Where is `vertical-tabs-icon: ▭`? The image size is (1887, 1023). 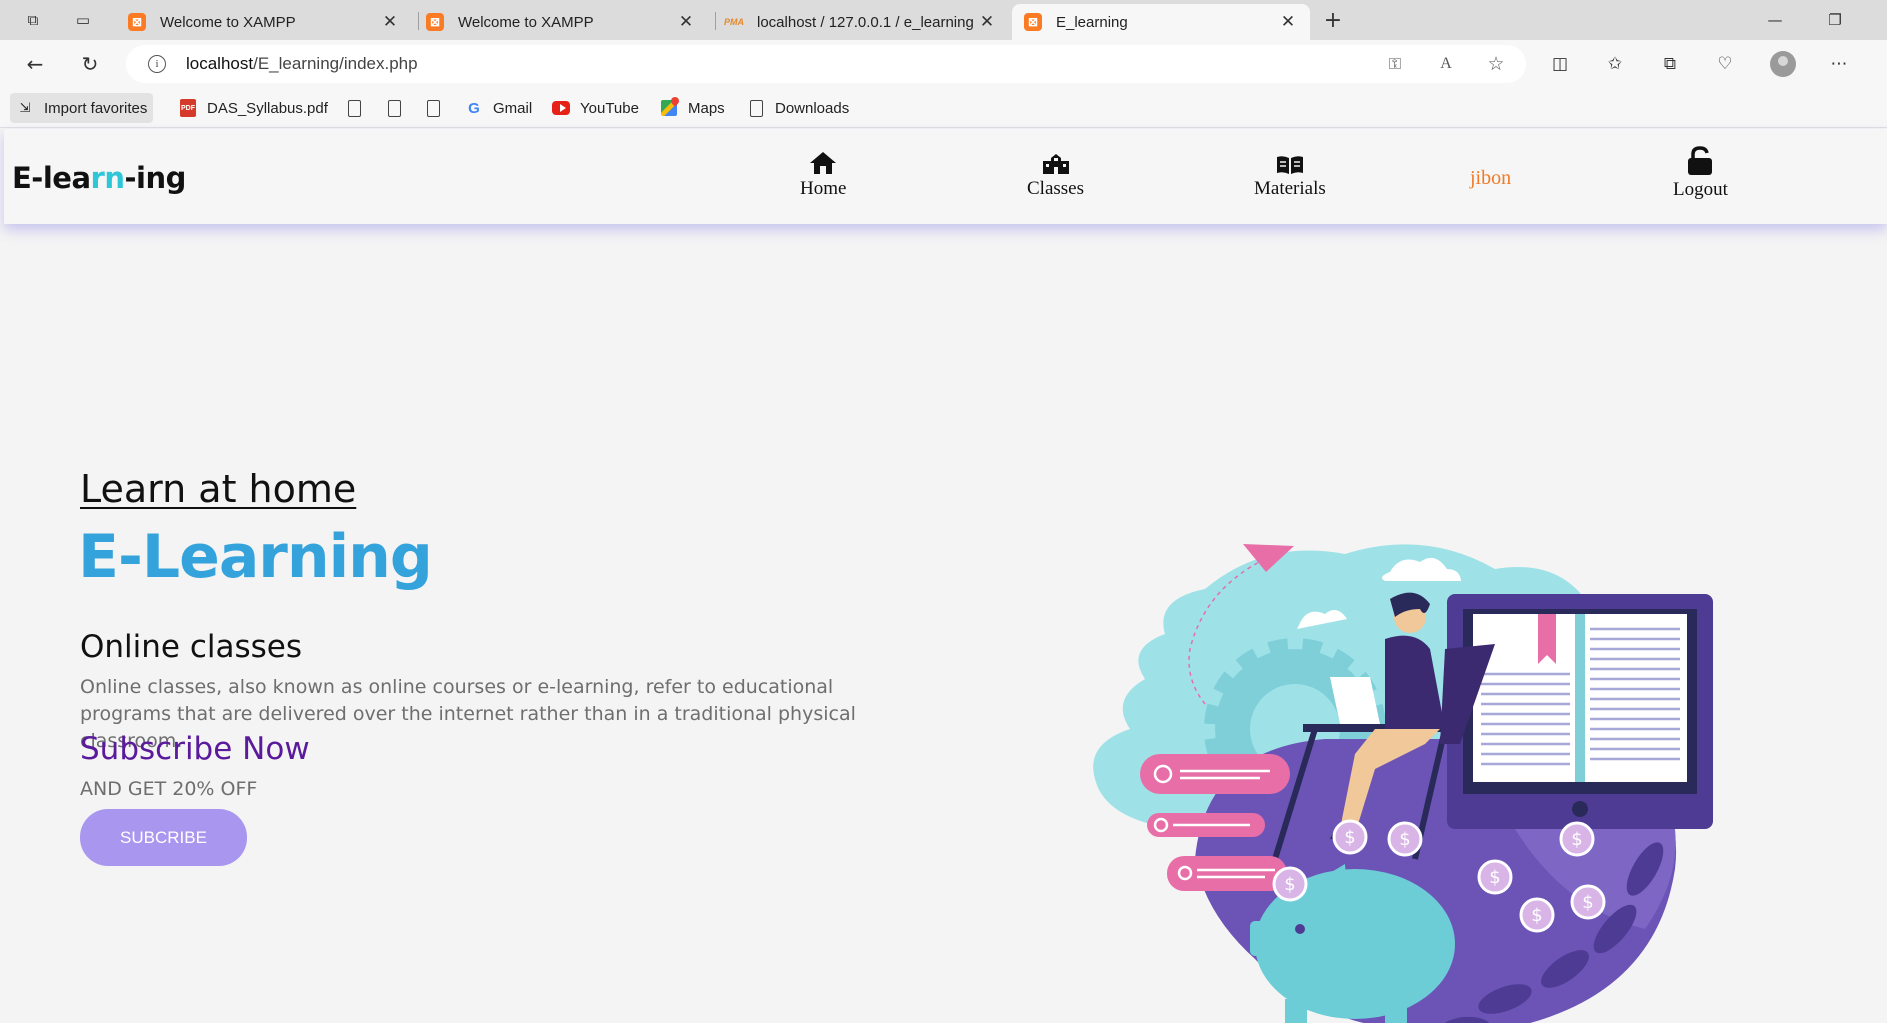 vertical-tabs-icon: ▭ is located at coordinates (83, 20).